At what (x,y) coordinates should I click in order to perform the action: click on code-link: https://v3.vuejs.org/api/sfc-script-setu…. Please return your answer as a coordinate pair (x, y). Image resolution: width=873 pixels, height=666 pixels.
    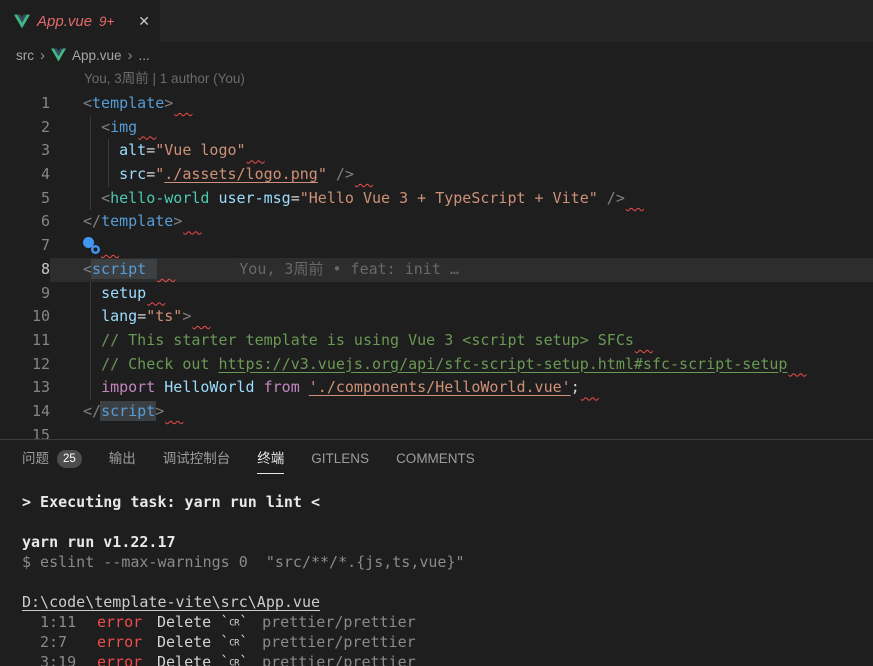
    Looking at the image, I should click on (502, 364).